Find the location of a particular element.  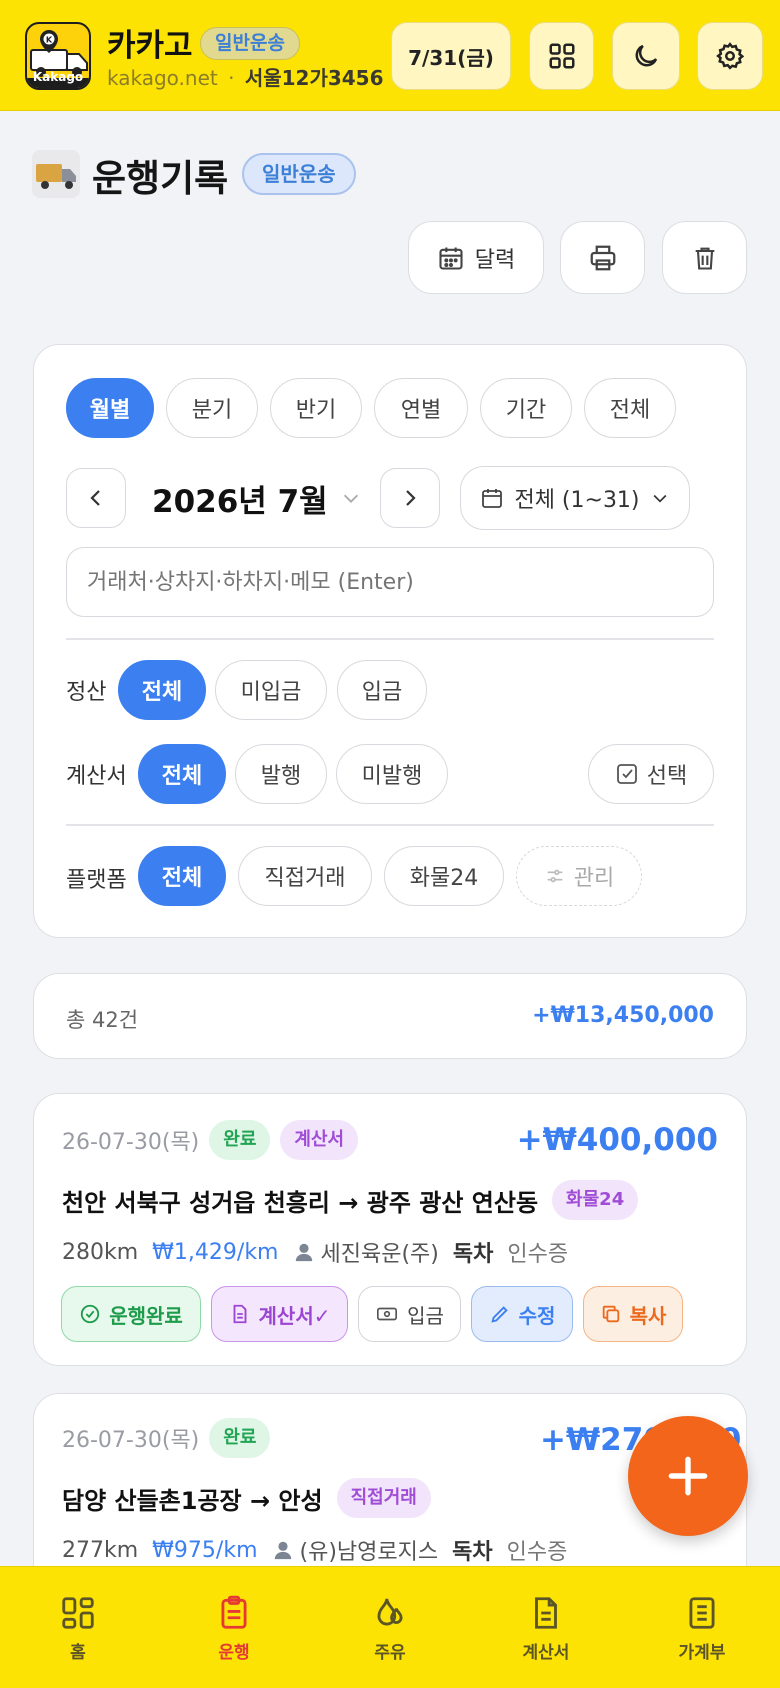

app-logo: K Kakago is located at coordinates (58, 56).